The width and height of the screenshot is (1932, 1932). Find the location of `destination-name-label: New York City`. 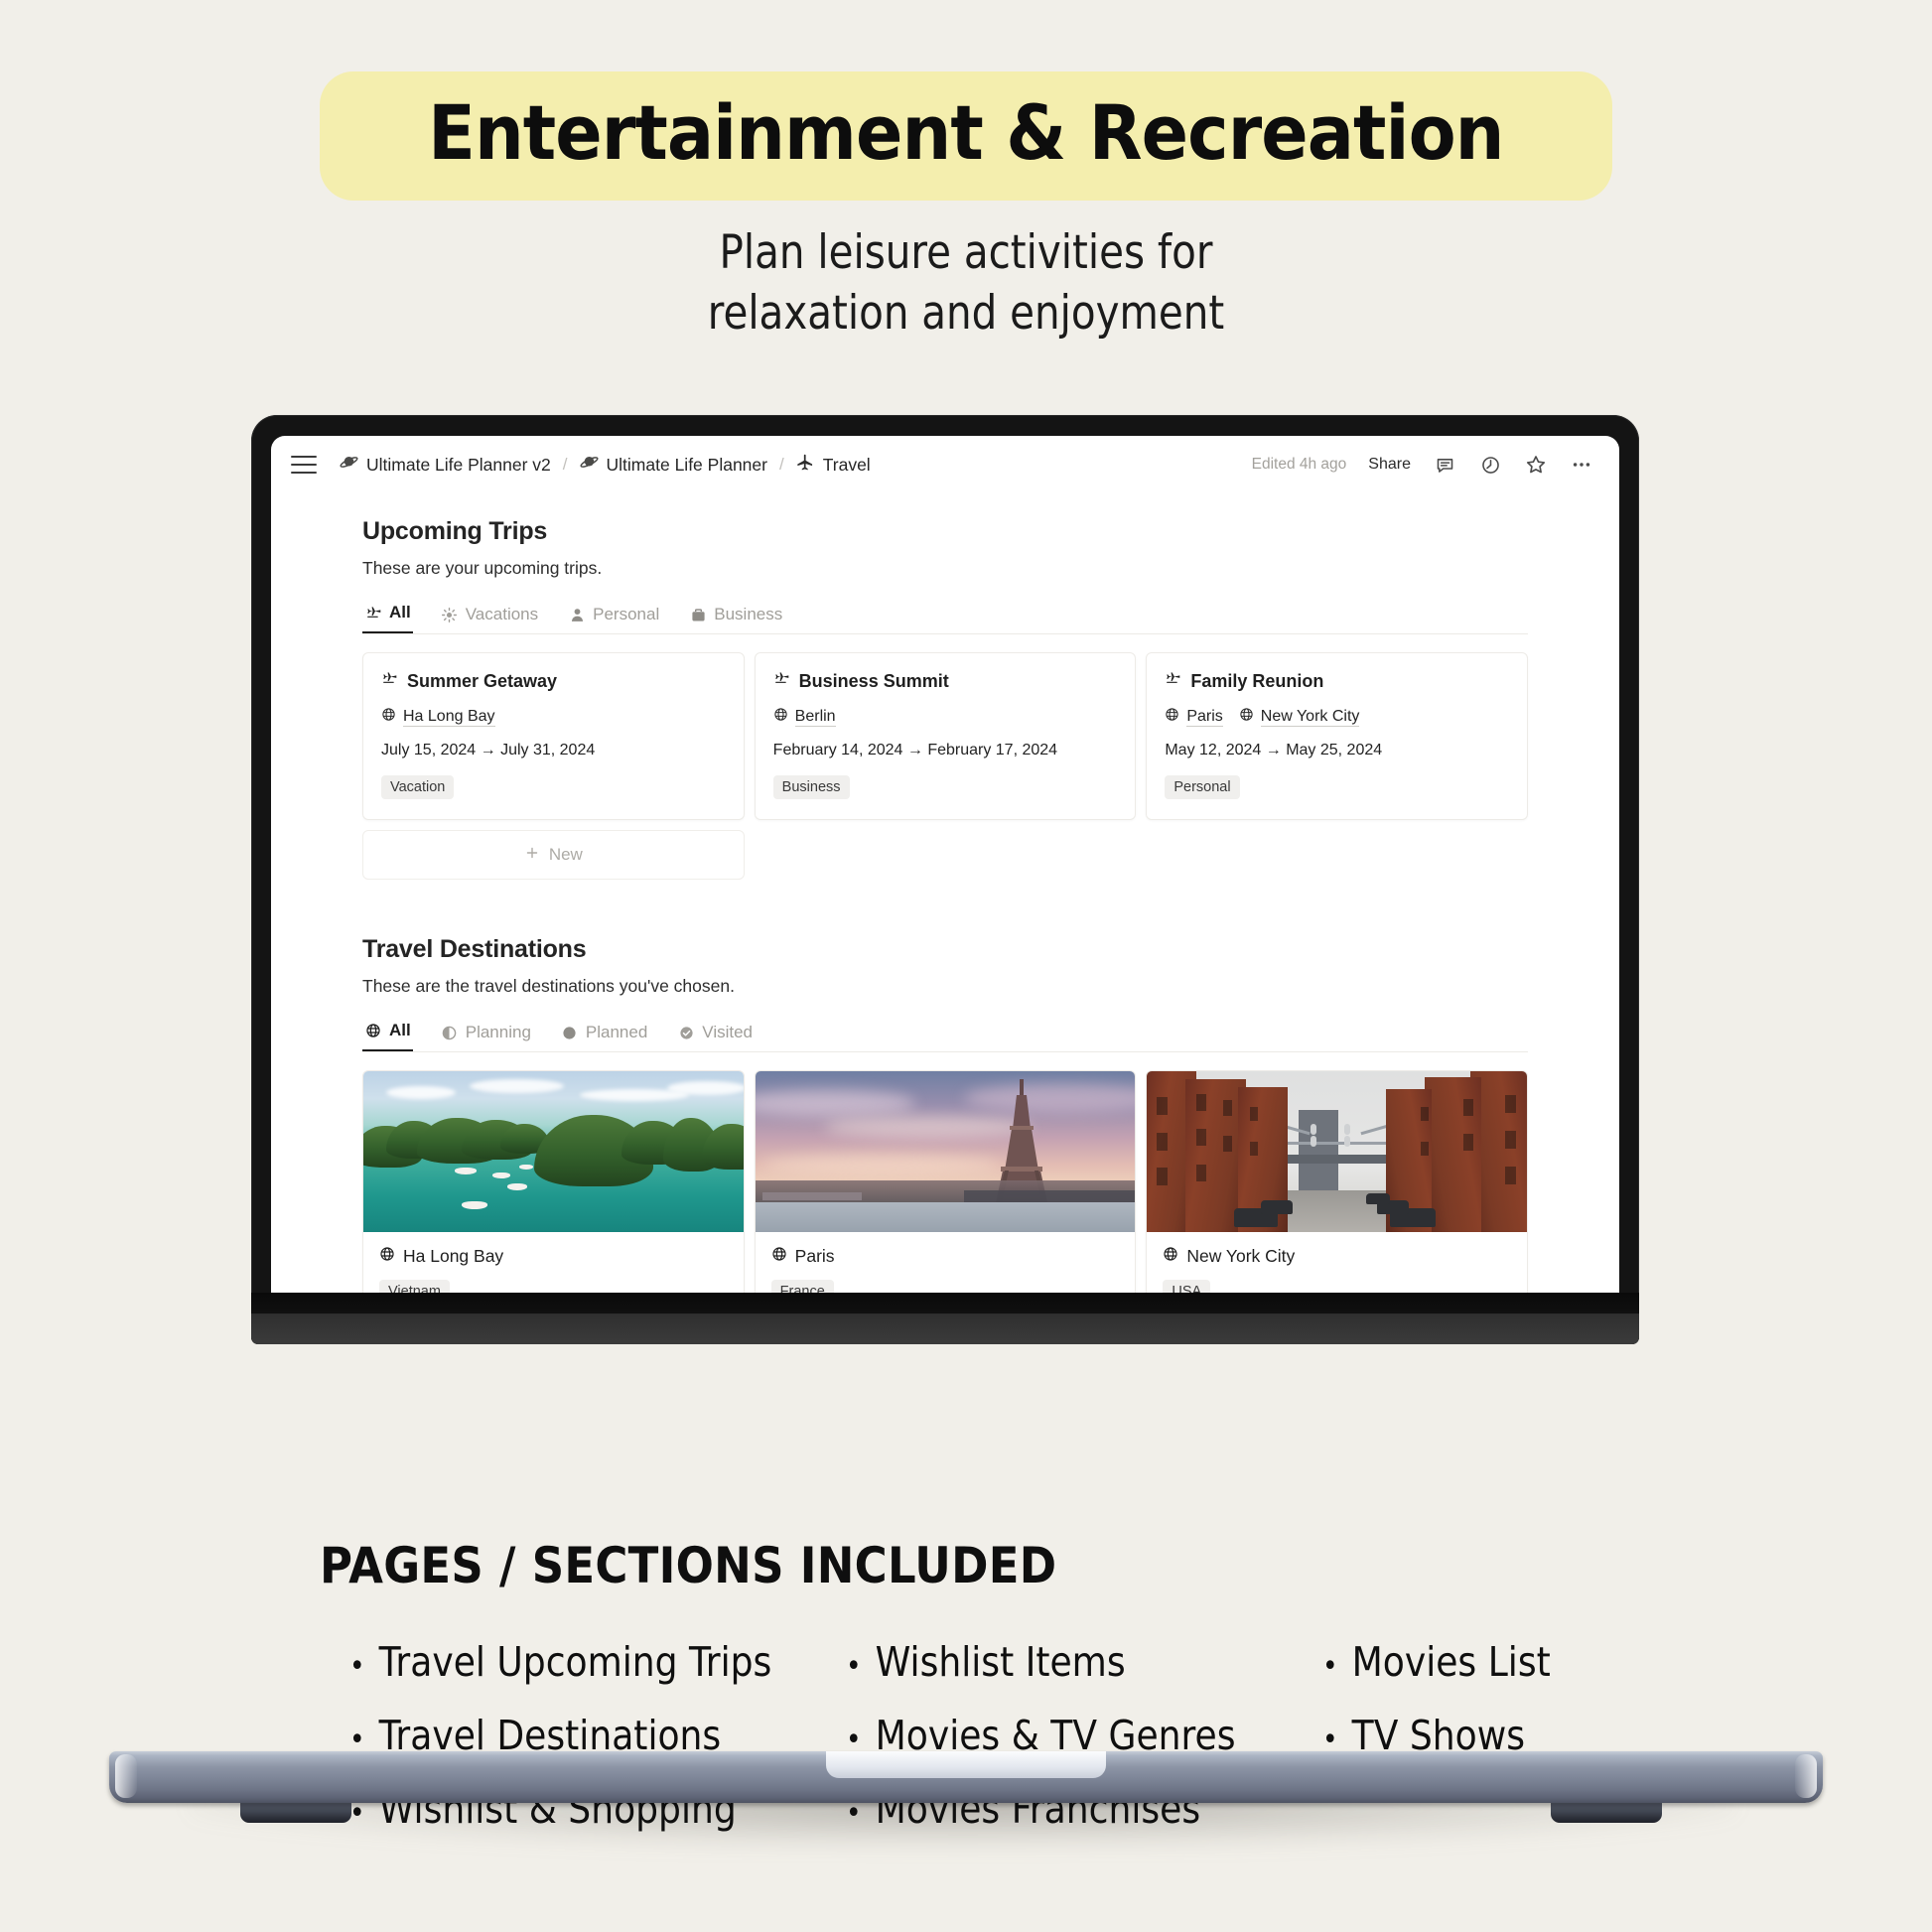

destination-name-label: New York City is located at coordinates (1241, 1256).